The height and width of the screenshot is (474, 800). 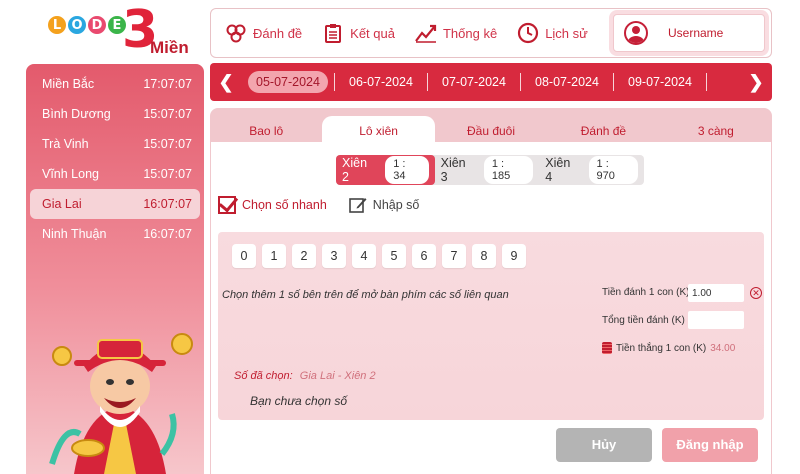 I want to click on xien-2-option: Xiên 2 1 : 34, so click(x=385, y=170).